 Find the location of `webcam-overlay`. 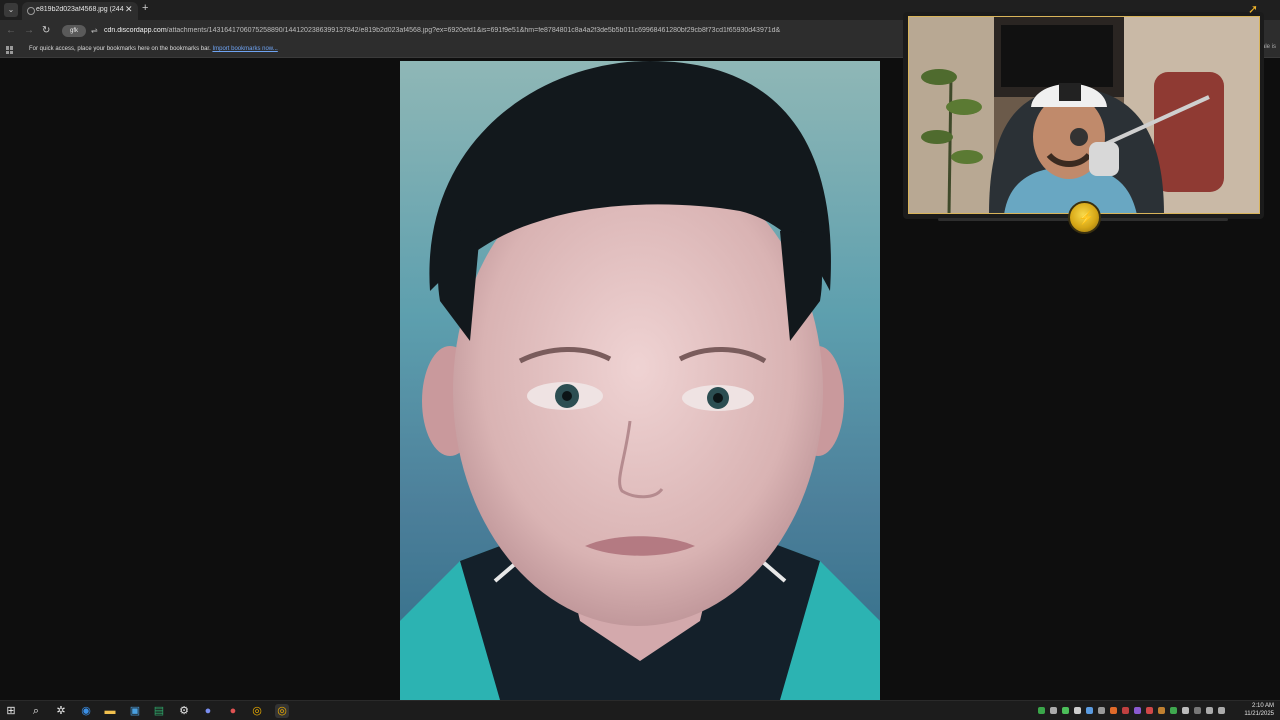

webcam-overlay is located at coordinates (1084, 115).